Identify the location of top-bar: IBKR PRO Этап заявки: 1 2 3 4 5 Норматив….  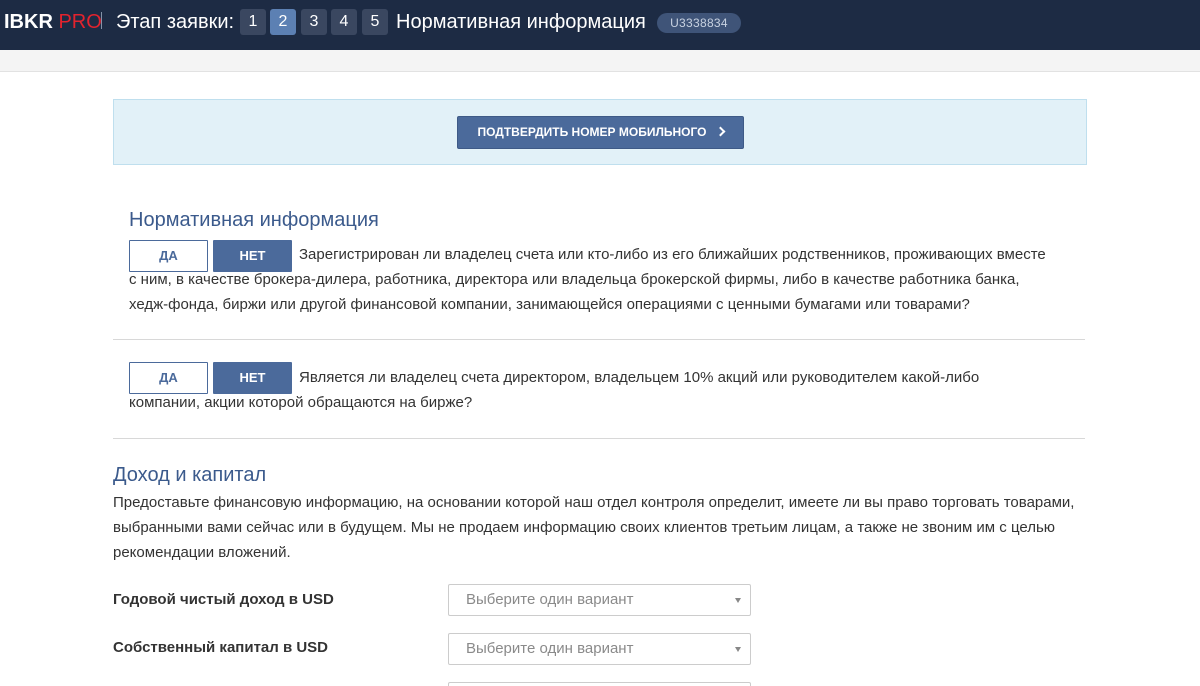
(600, 25).